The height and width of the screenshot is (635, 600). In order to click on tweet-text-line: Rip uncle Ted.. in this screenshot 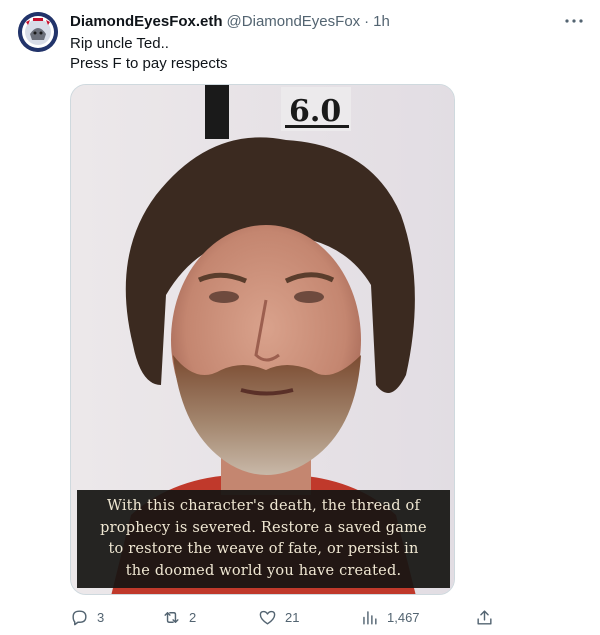, I will do `click(119, 43)`.